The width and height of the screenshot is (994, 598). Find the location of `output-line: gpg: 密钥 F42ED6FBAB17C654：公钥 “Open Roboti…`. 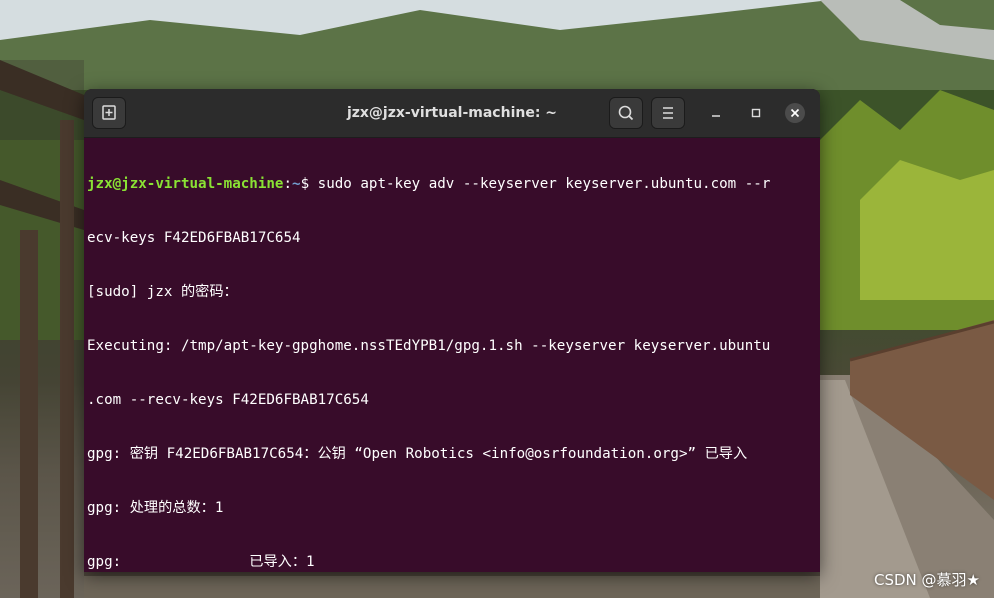

output-line: gpg: 密钥 F42ED6FBAB17C654：公钥 “Open Roboti… is located at coordinates (417, 454).